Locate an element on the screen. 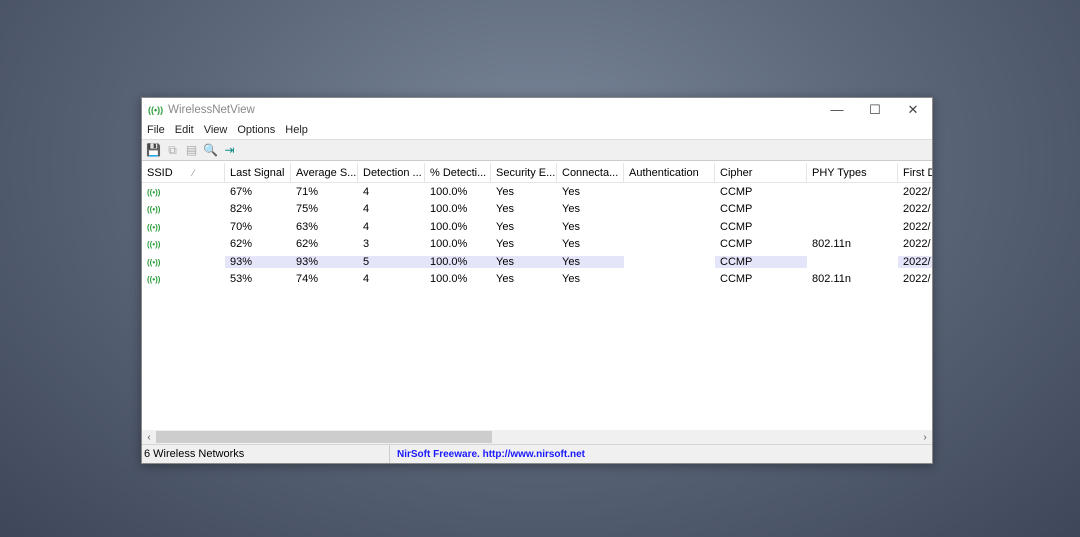  table-cell: 5 is located at coordinates (391, 261).